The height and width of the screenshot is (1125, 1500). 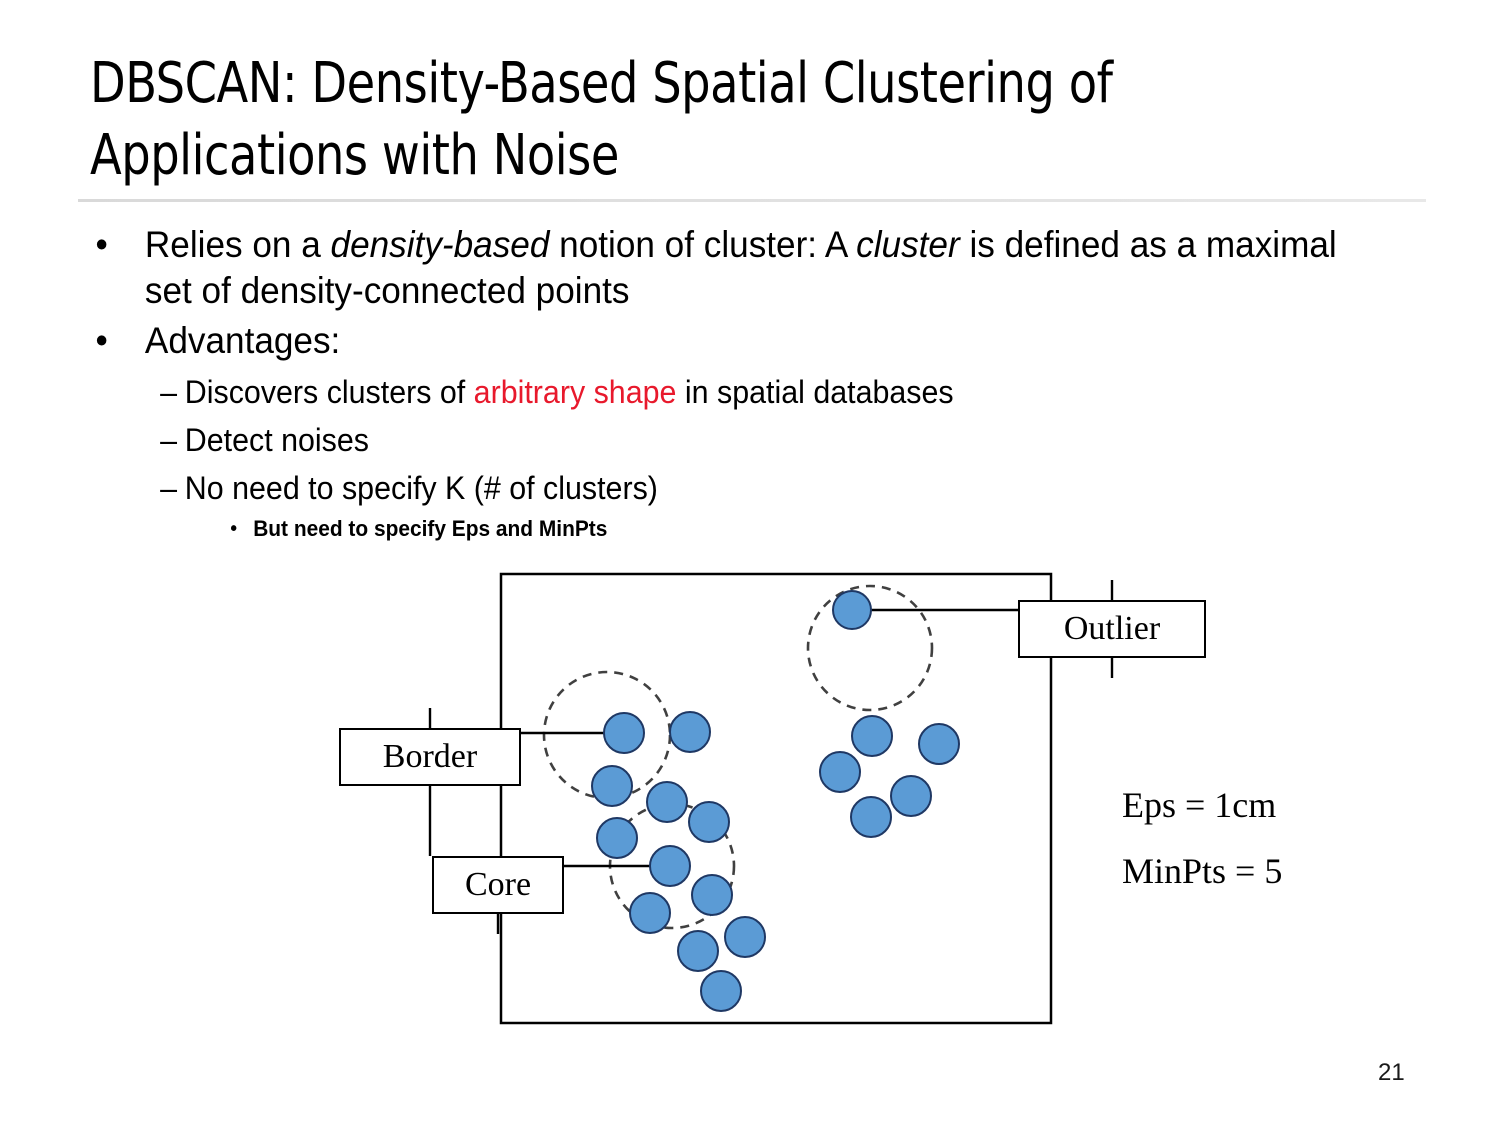 I want to click on border-label-text: Border, so click(x=430, y=756).